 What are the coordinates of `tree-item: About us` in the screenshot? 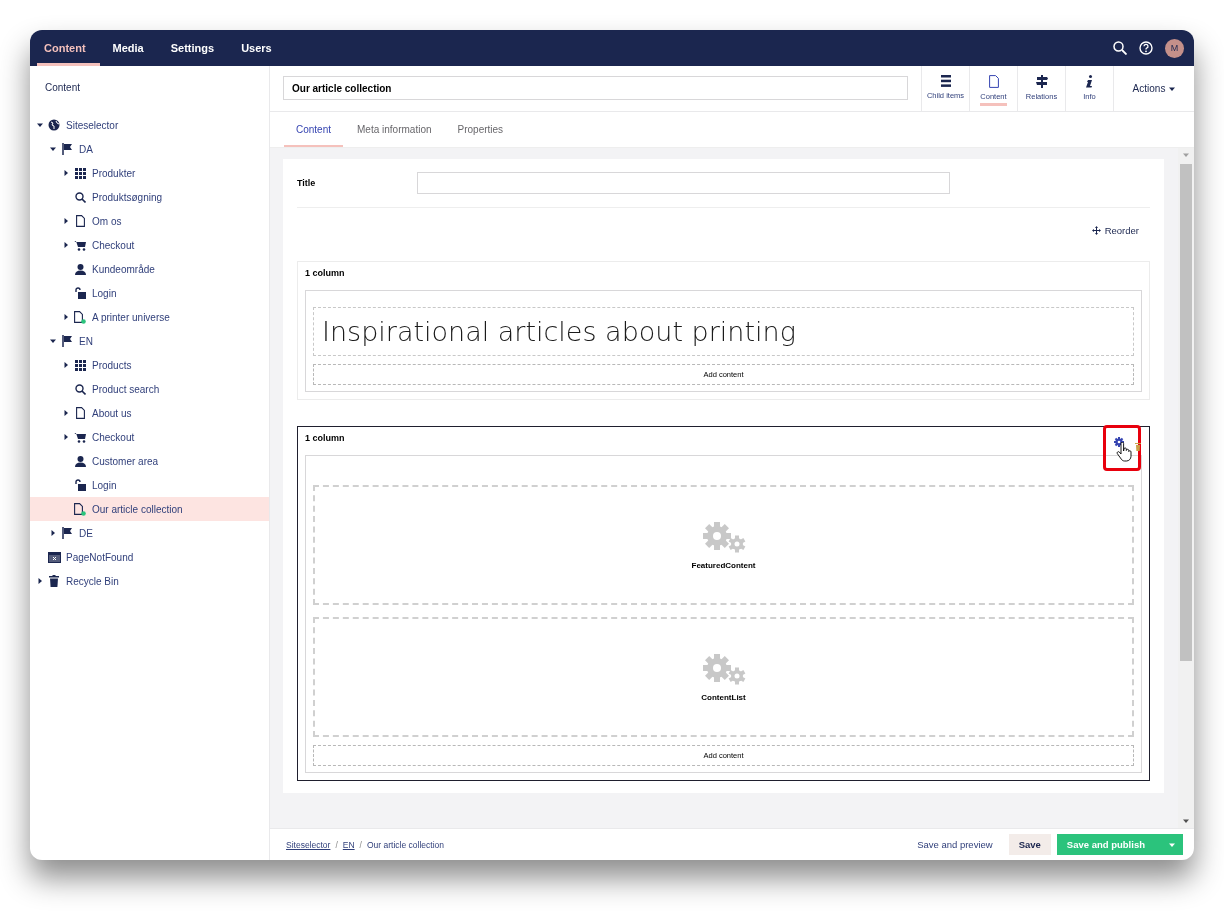 It's located at (149, 413).